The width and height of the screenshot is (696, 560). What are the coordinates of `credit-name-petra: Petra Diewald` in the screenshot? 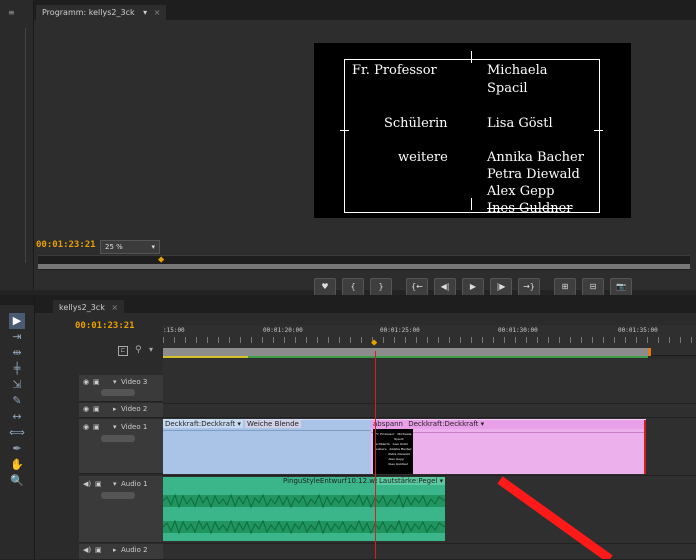 It's located at (533, 174).